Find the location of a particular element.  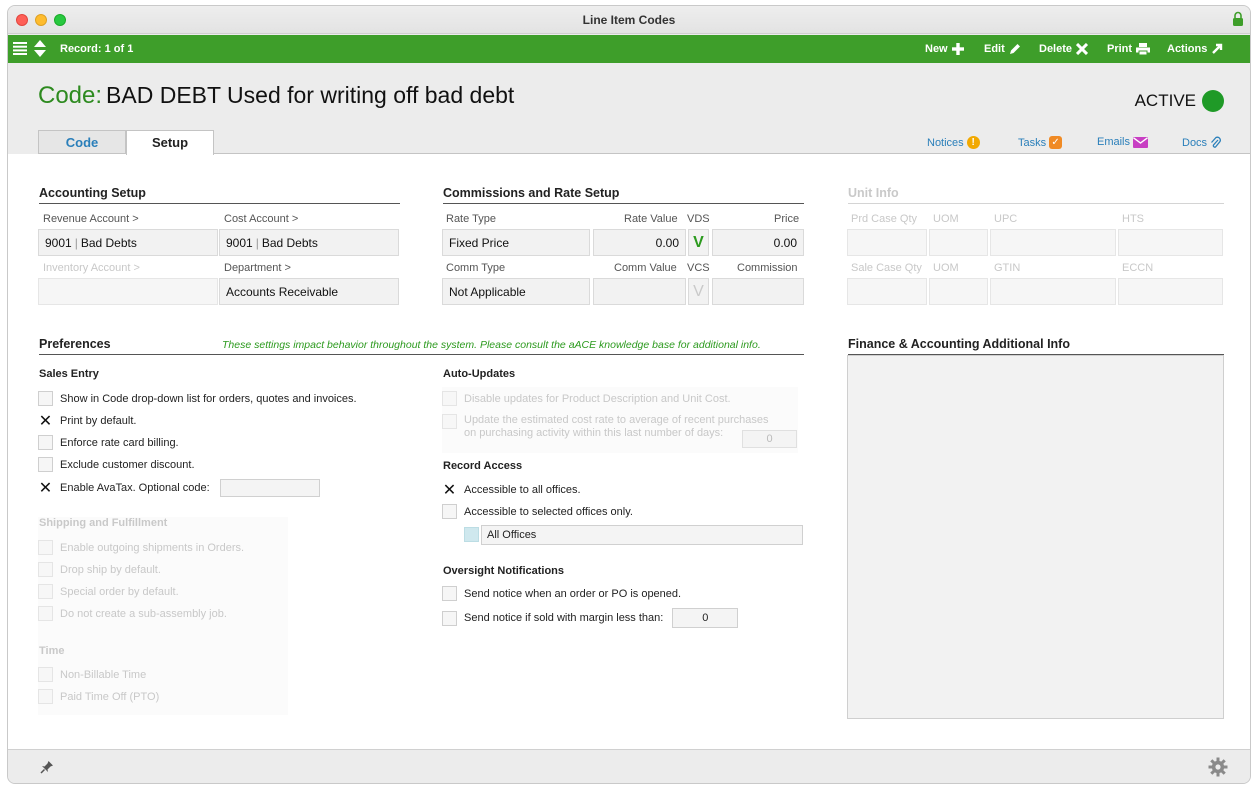

revenue-account-field: 9001 | Bad Debts is located at coordinates (128, 242).